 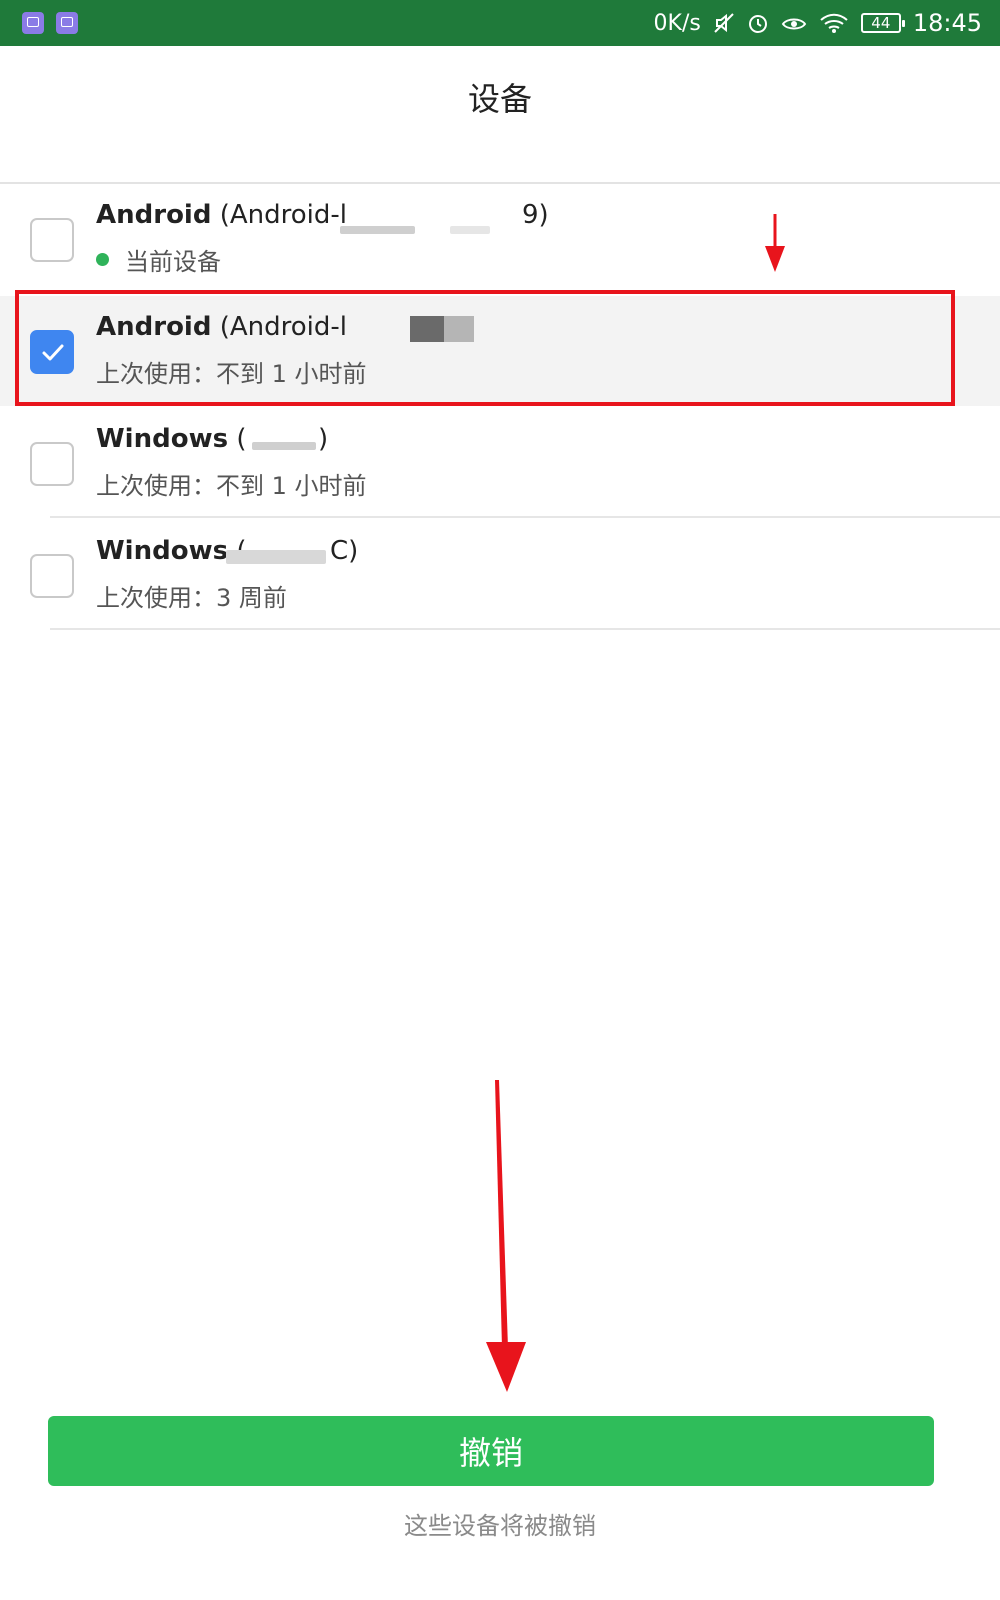 I want to click on device-row: Android (Android-l 9) 当前设备, so click(x=500, y=239).